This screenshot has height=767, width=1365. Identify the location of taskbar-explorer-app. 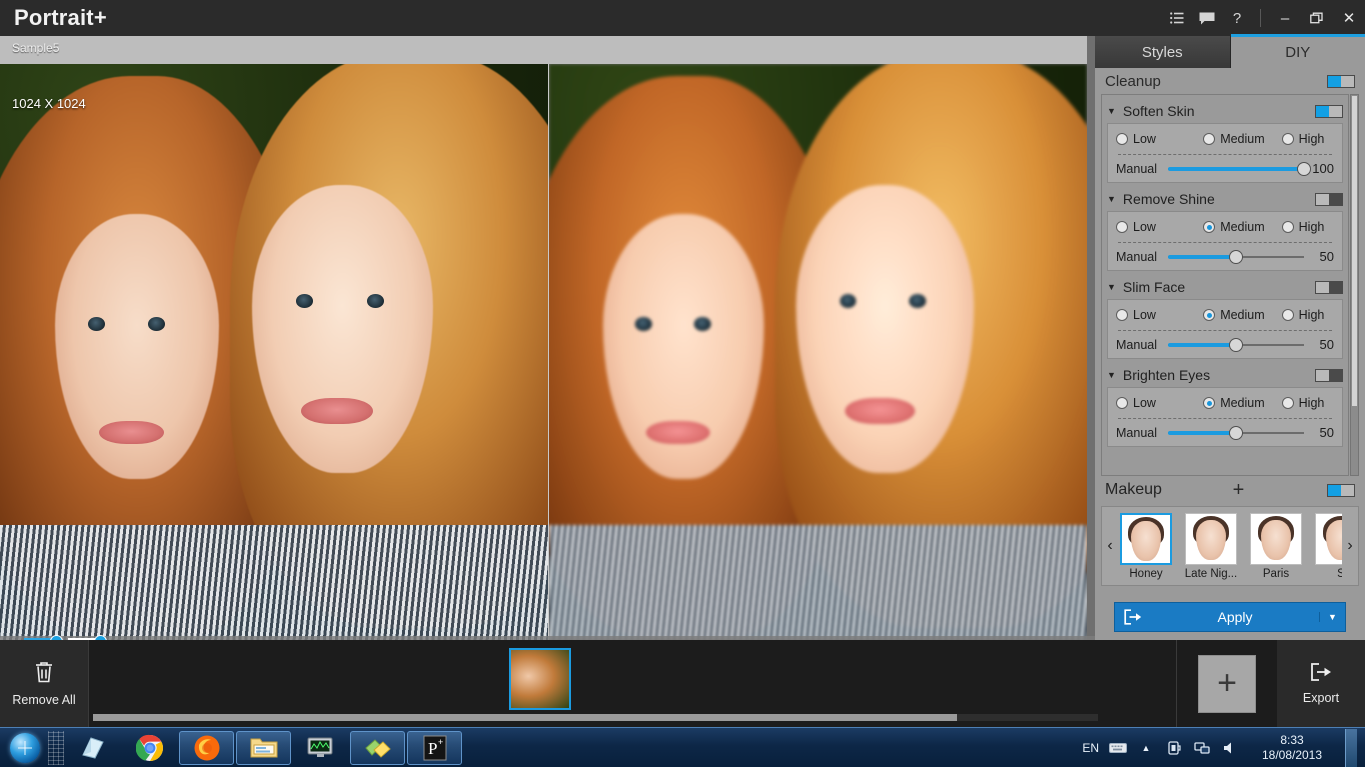
(263, 747).